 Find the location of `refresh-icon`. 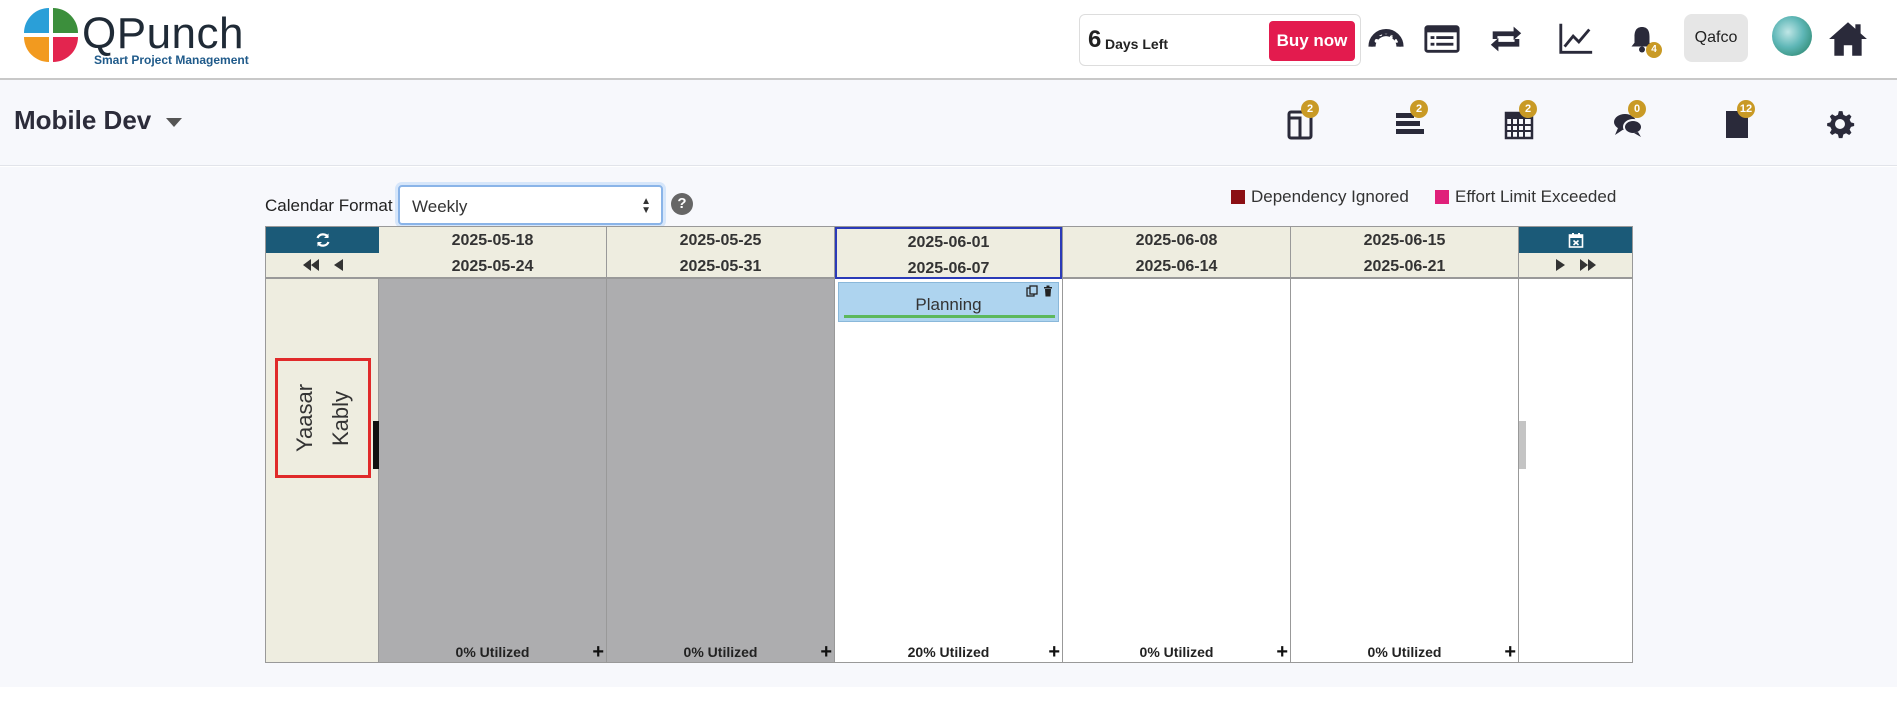

refresh-icon is located at coordinates (322, 240).